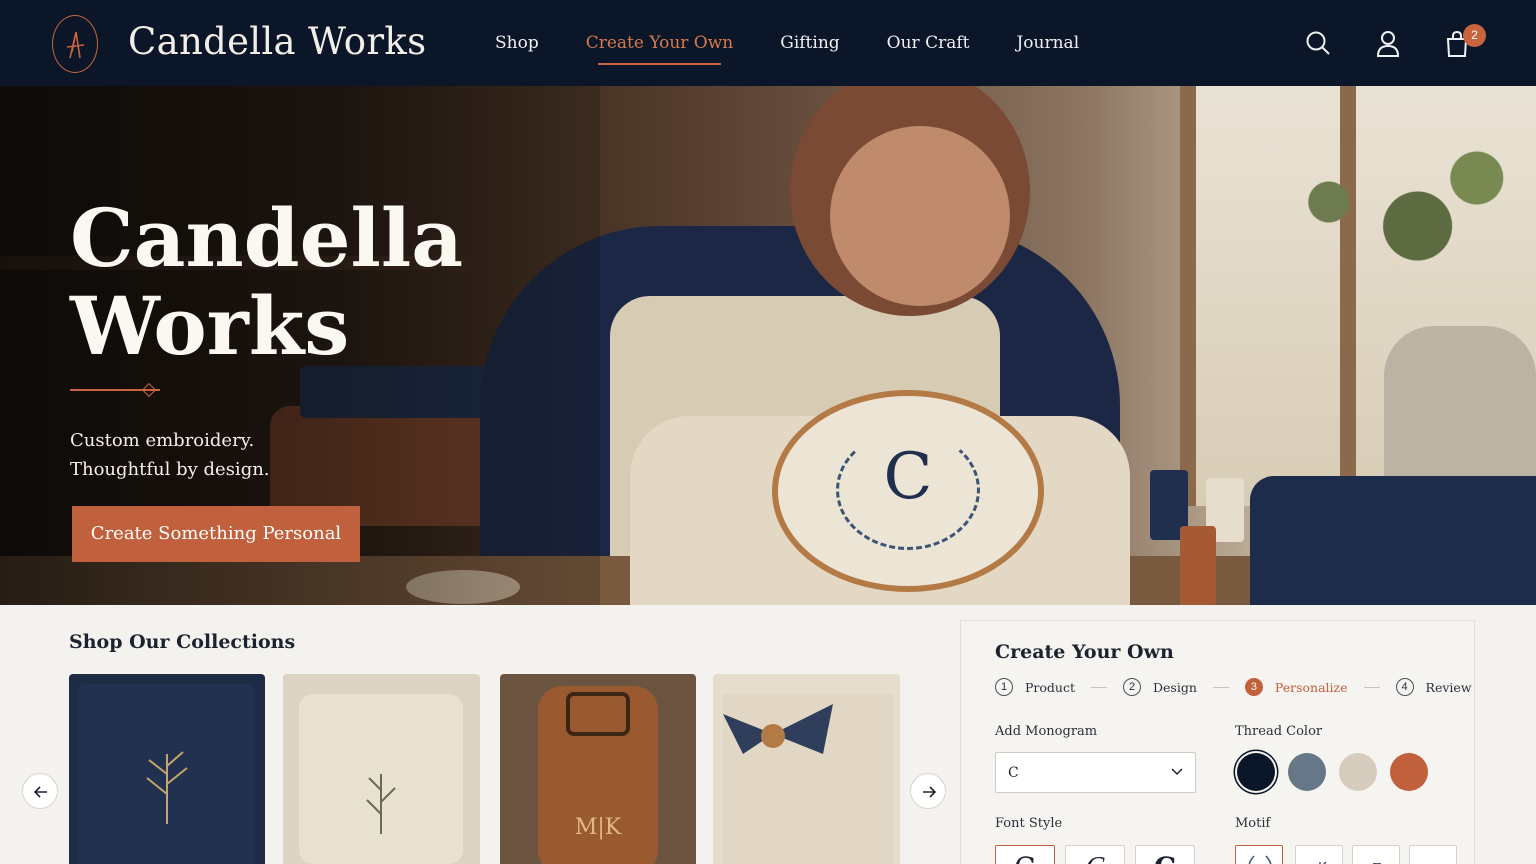 This screenshot has height=864, width=1536. I want to click on carousel-prev-button, so click(40, 791).